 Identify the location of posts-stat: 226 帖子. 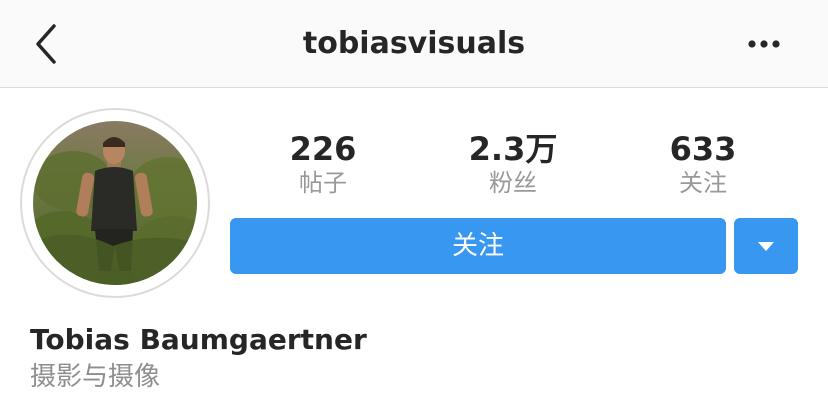
(323, 164).